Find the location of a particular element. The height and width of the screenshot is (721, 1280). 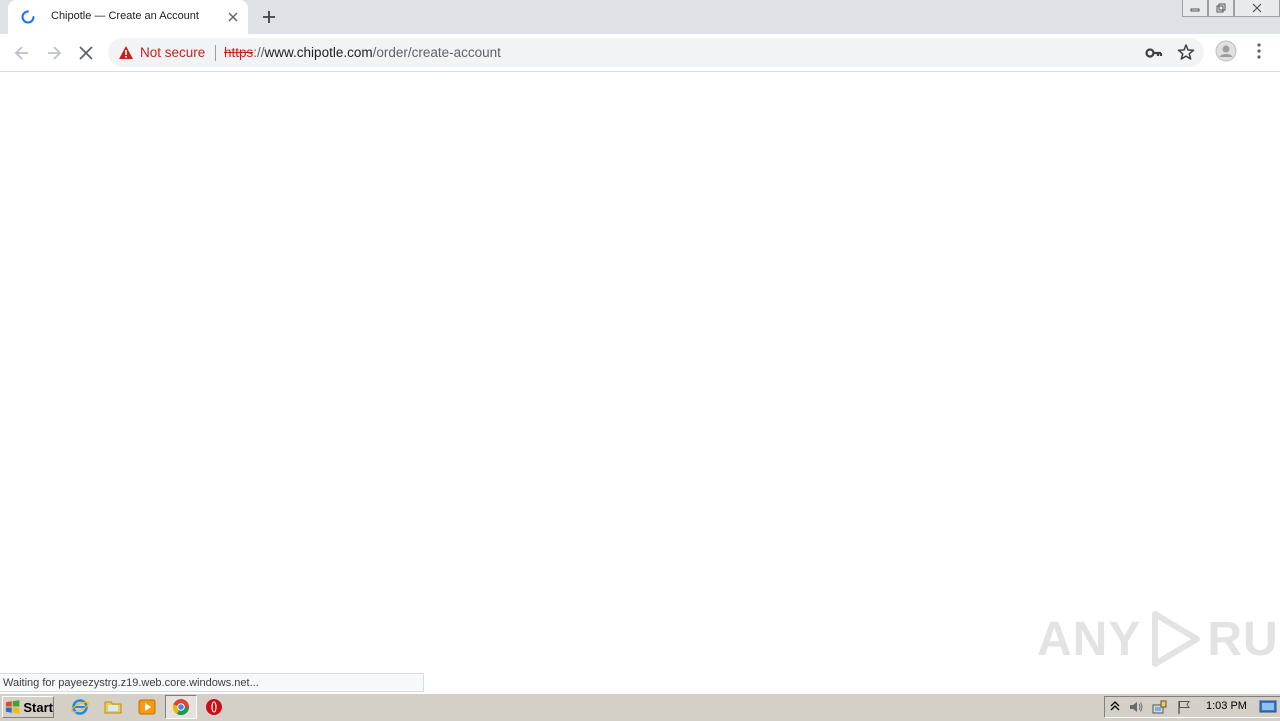

speaker-volume-icon is located at coordinates (1136, 707).